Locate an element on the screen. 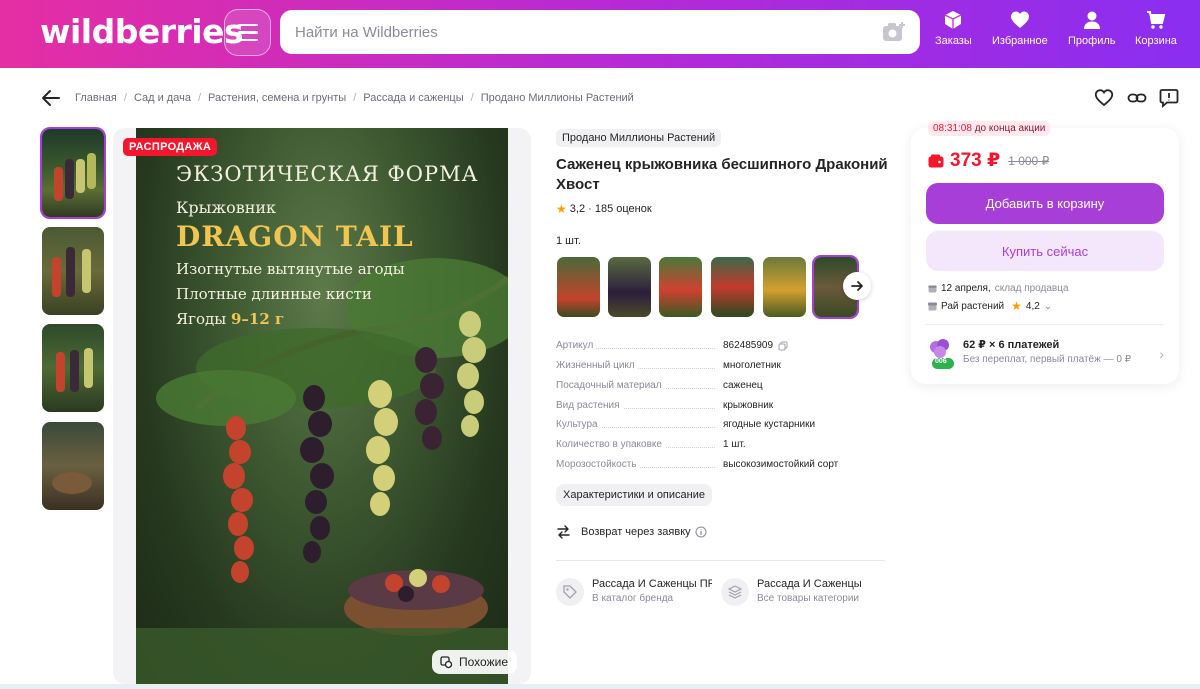  spec-key: Артикул is located at coordinates (576, 345).